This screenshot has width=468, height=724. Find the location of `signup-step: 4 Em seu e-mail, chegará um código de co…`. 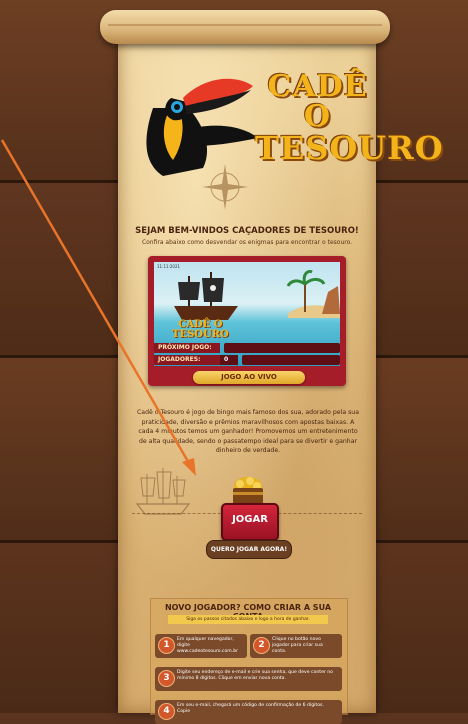

signup-step: 4 Em seu e-mail, chegará um código de co… is located at coordinates (248, 712).